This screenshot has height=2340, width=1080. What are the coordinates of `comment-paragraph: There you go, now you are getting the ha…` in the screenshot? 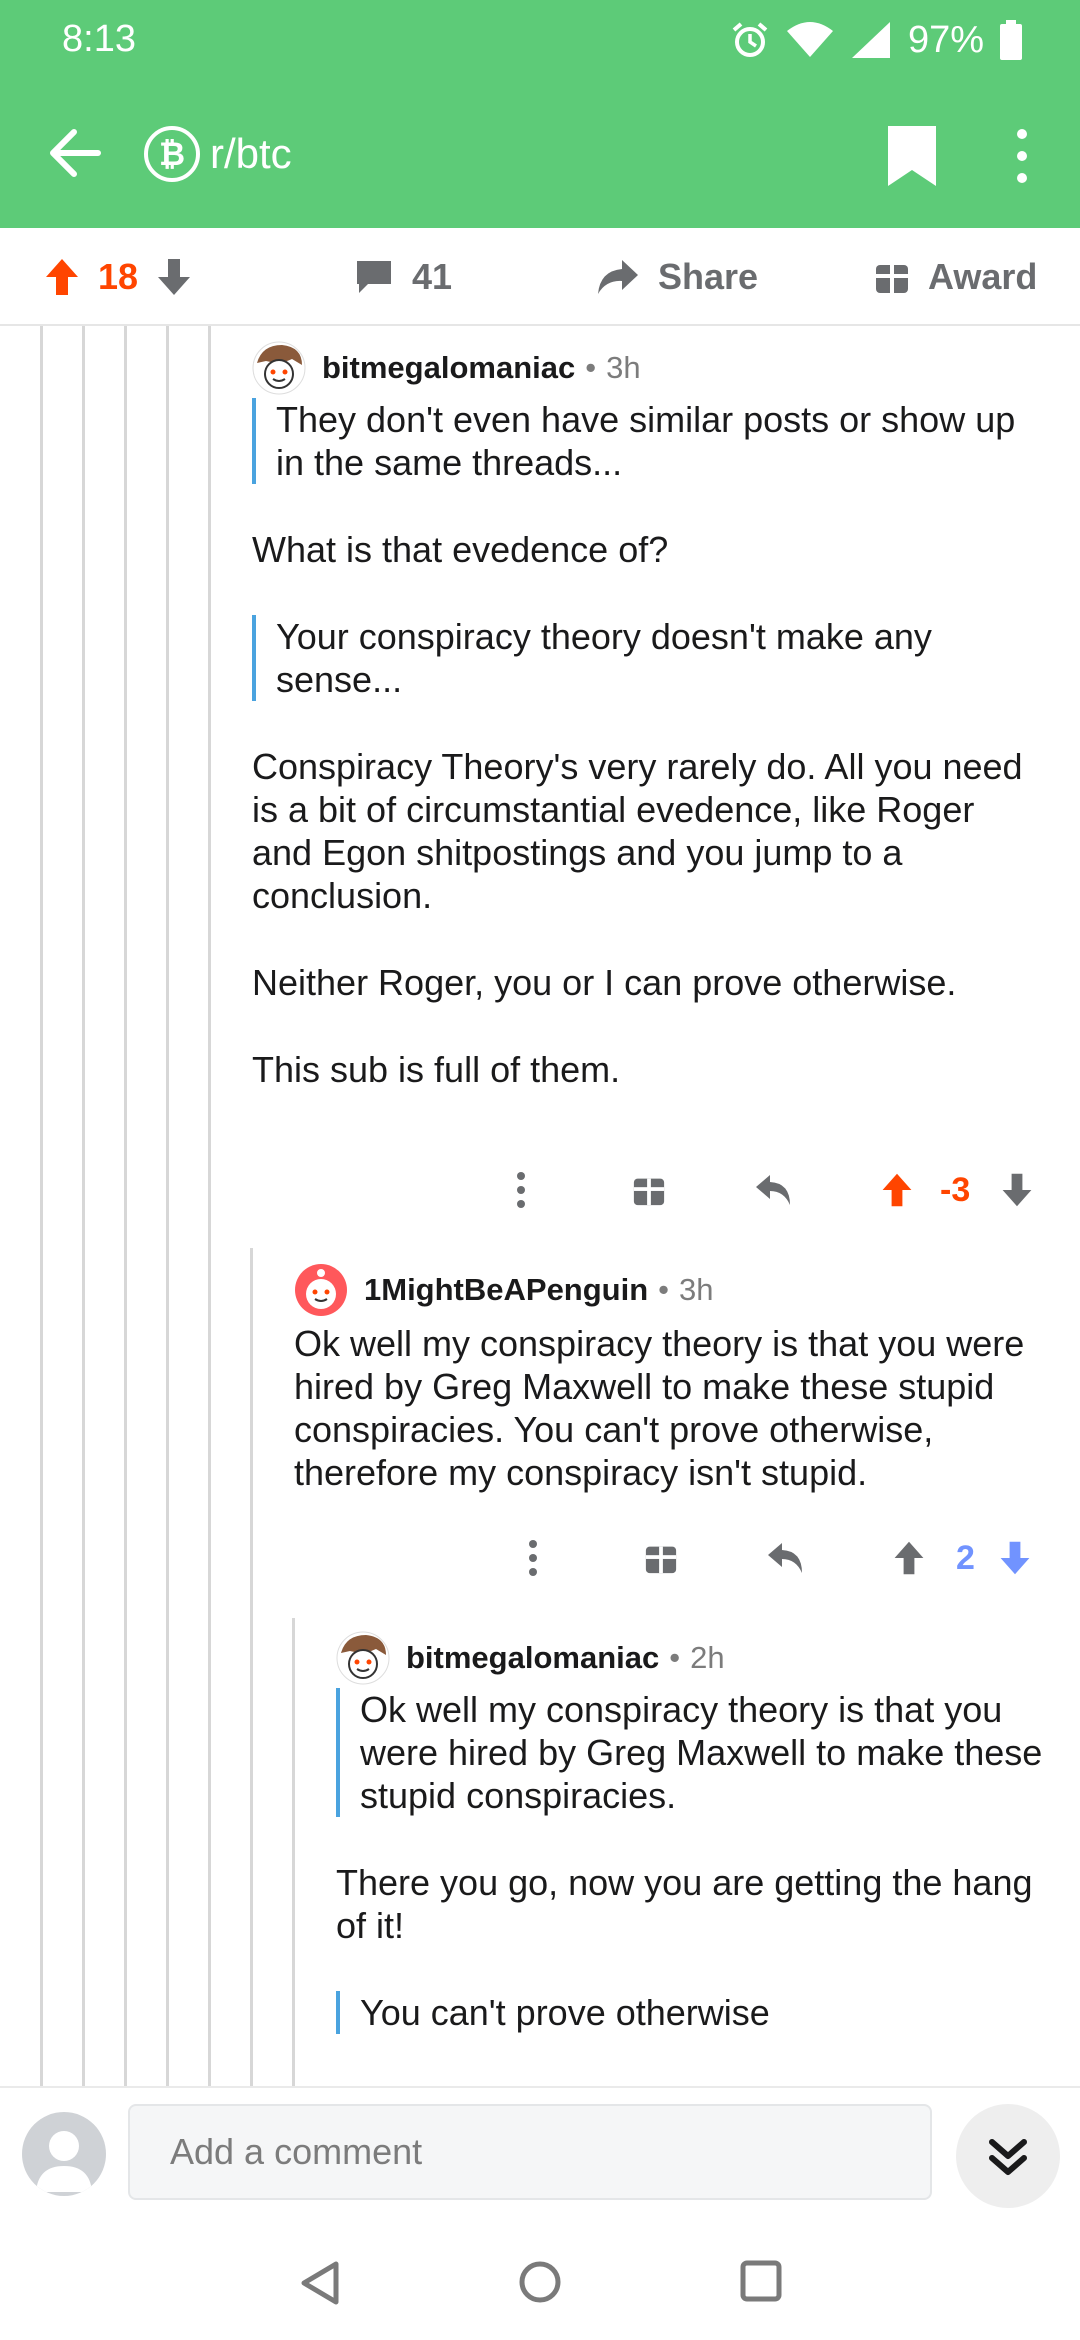 It's located at (684, 1904).